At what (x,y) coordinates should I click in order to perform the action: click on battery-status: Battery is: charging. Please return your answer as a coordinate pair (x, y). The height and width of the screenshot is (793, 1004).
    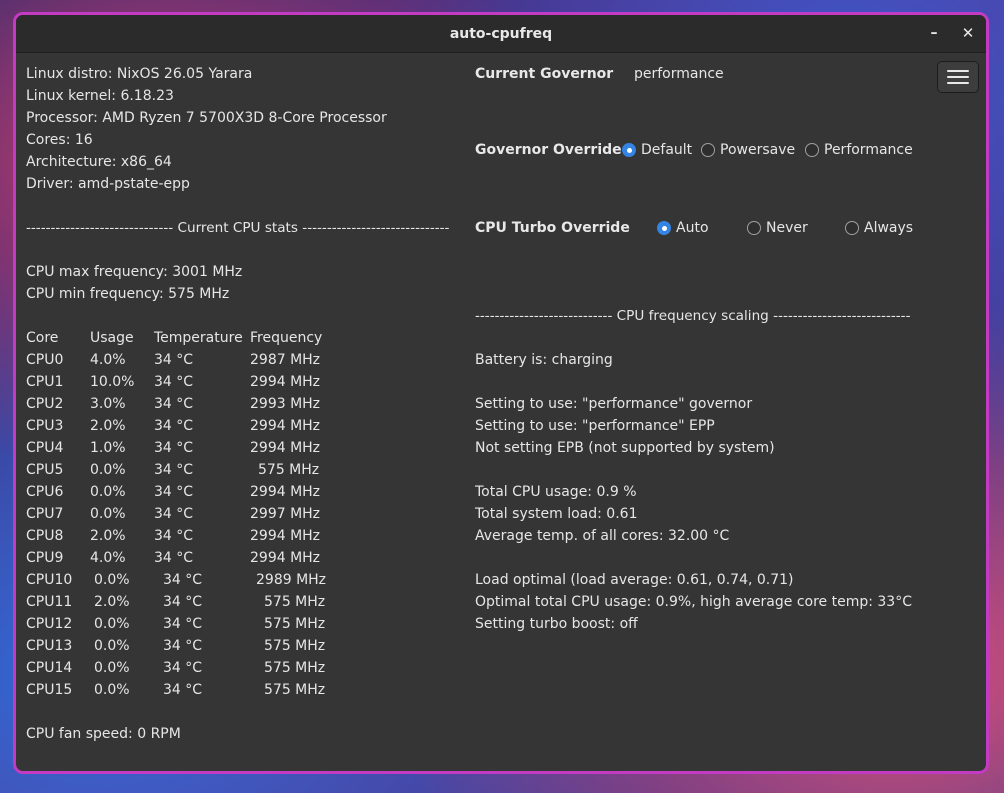
    Looking at the image, I should click on (544, 360).